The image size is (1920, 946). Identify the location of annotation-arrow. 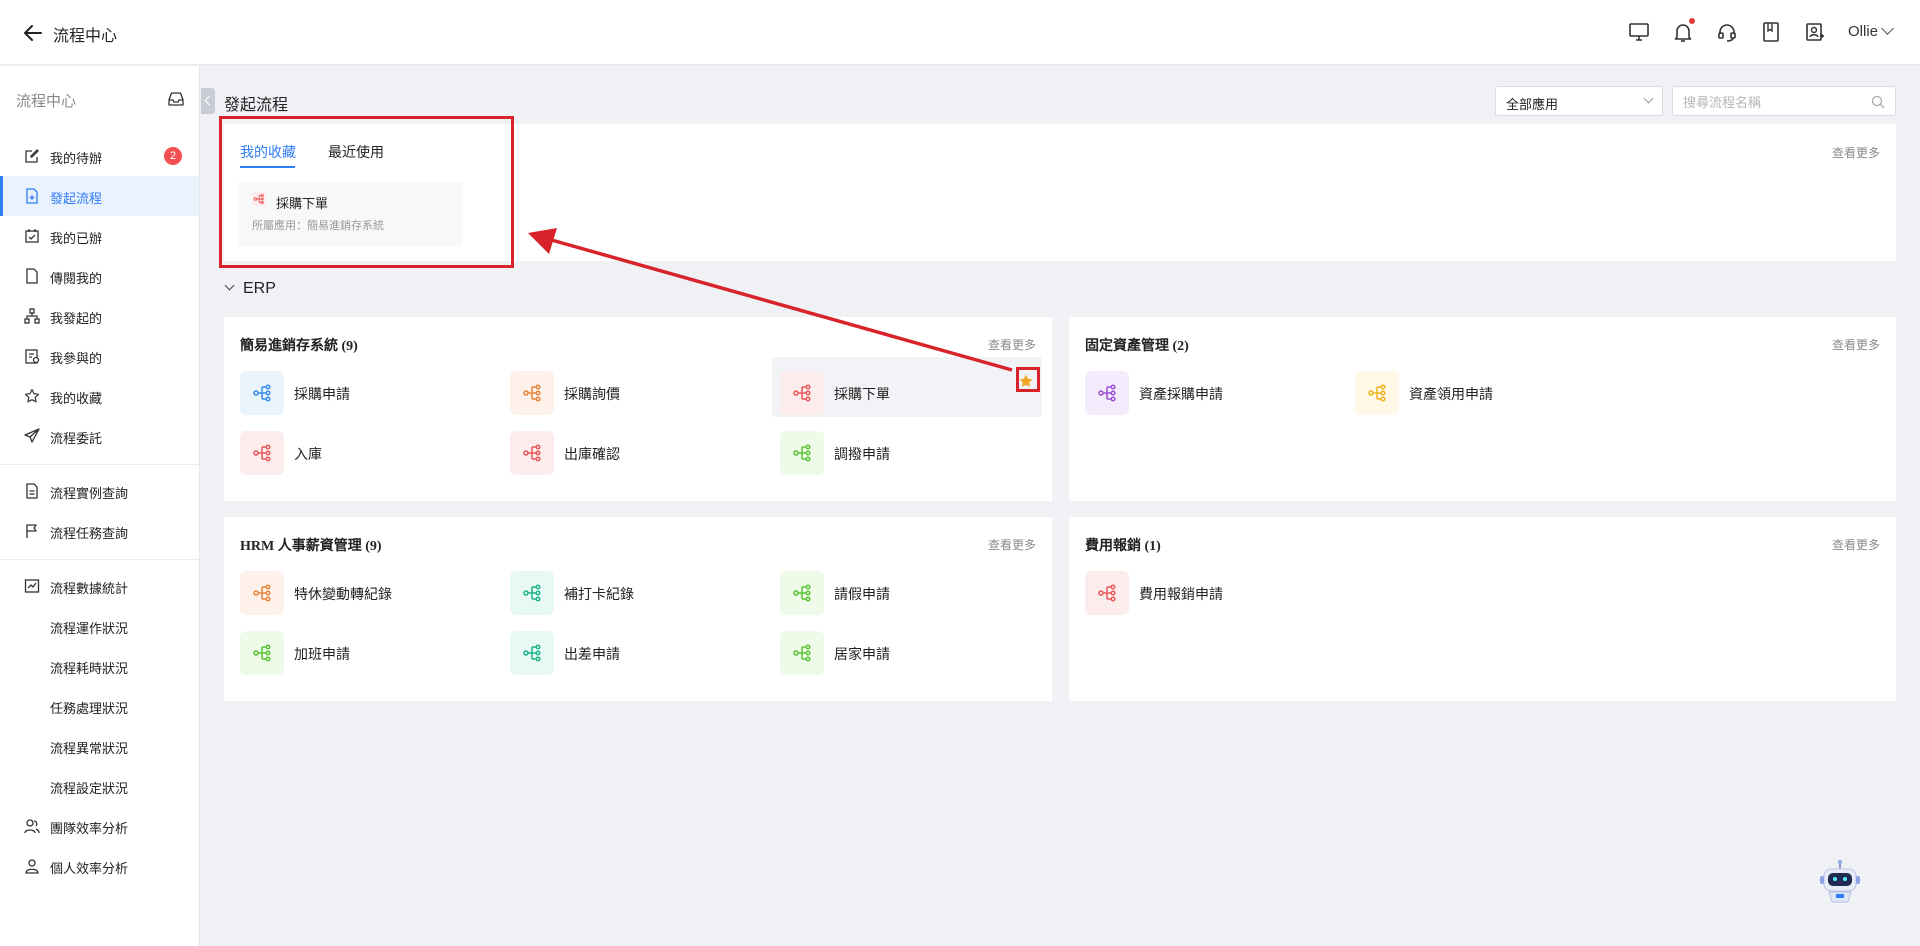
(770, 300).